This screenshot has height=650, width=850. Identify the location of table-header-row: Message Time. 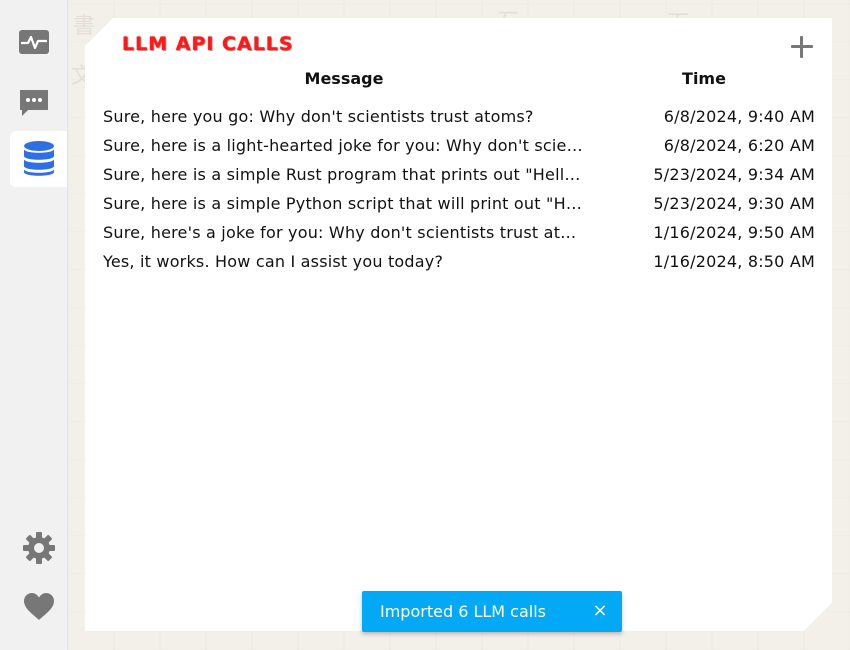
(459, 78).